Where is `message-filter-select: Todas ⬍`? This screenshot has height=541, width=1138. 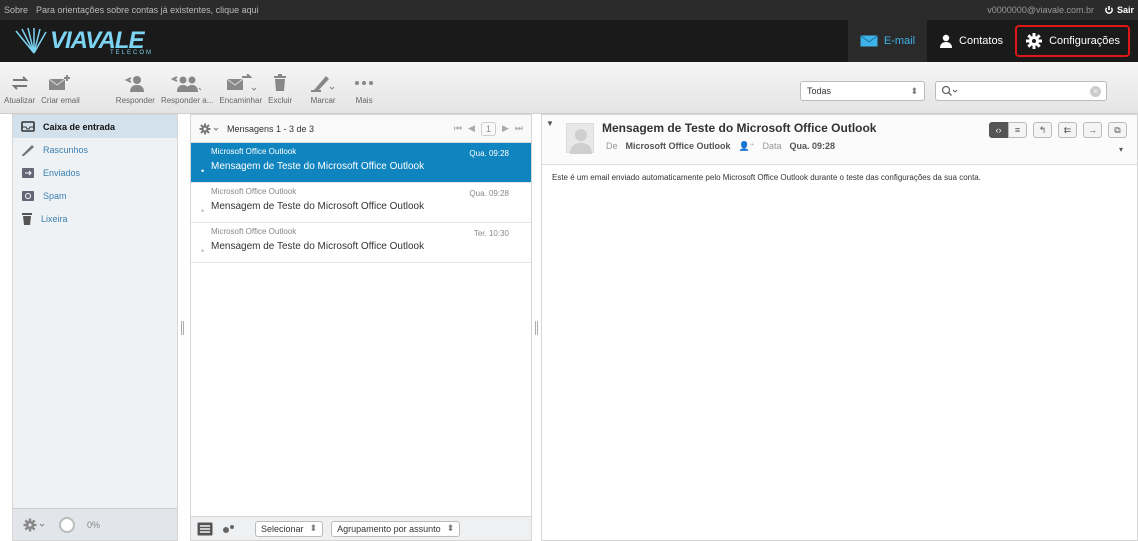
message-filter-select: Todas ⬍ is located at coordinates (862, 91).